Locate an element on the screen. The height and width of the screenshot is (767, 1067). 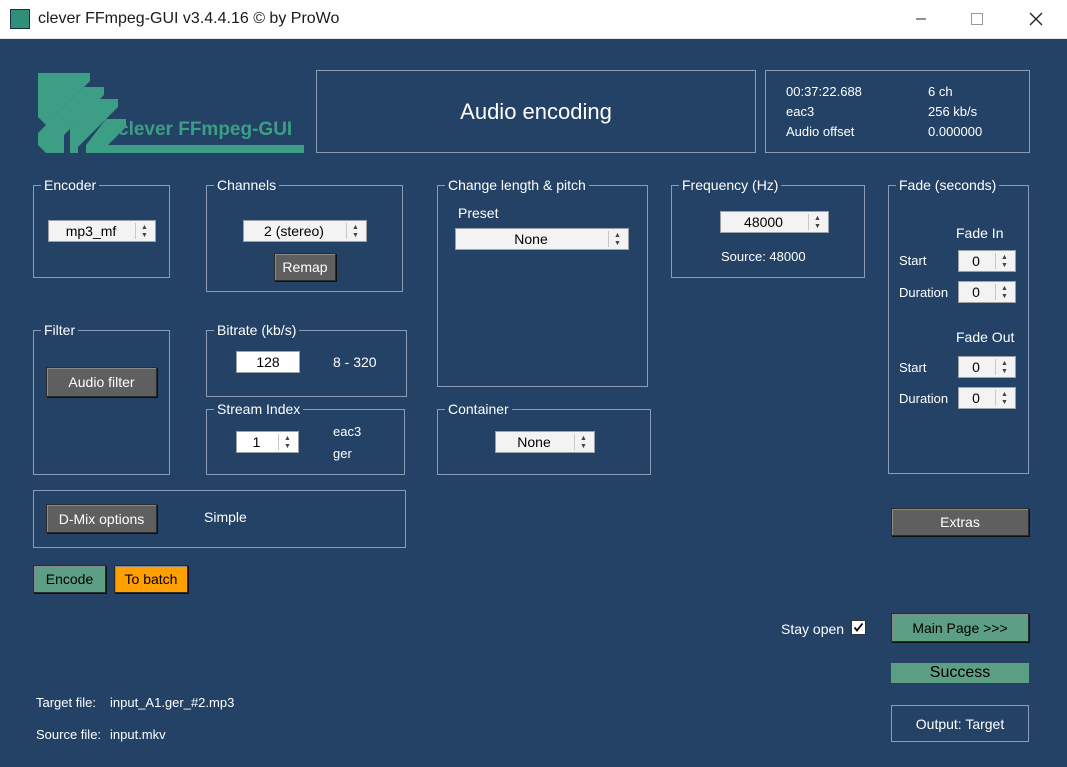
remap-button: Remap is located at coordinates (305, 267).